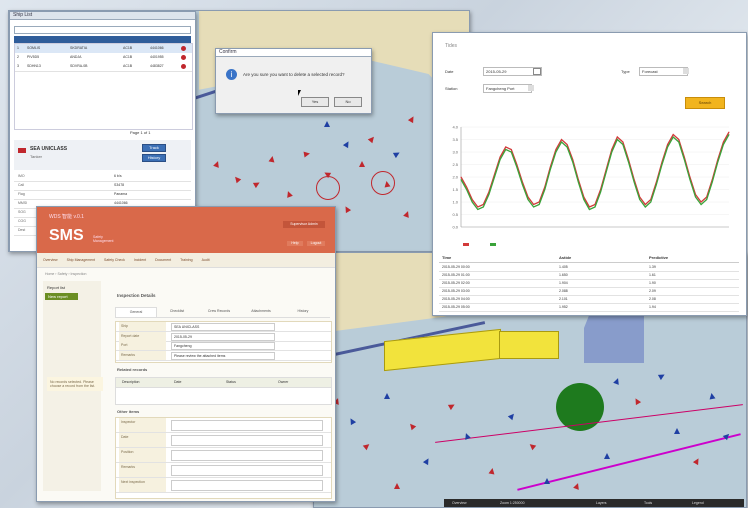 The height and width of the screenshot is (508, 748). I want to click on search-input, so click(102, 30).